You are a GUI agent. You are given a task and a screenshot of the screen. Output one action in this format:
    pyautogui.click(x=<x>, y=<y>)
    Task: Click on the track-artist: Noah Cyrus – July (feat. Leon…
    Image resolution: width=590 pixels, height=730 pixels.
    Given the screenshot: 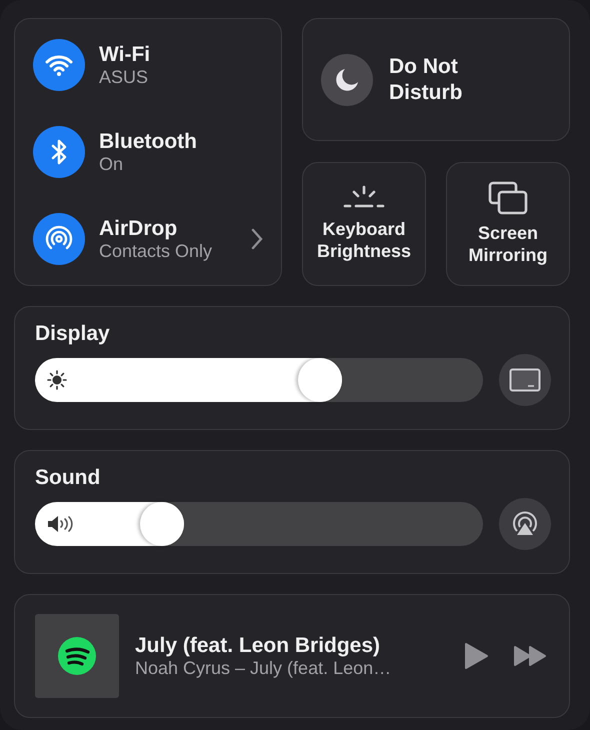 What is the action you would take?
    pyautogui.click(x=263, y=669)
    